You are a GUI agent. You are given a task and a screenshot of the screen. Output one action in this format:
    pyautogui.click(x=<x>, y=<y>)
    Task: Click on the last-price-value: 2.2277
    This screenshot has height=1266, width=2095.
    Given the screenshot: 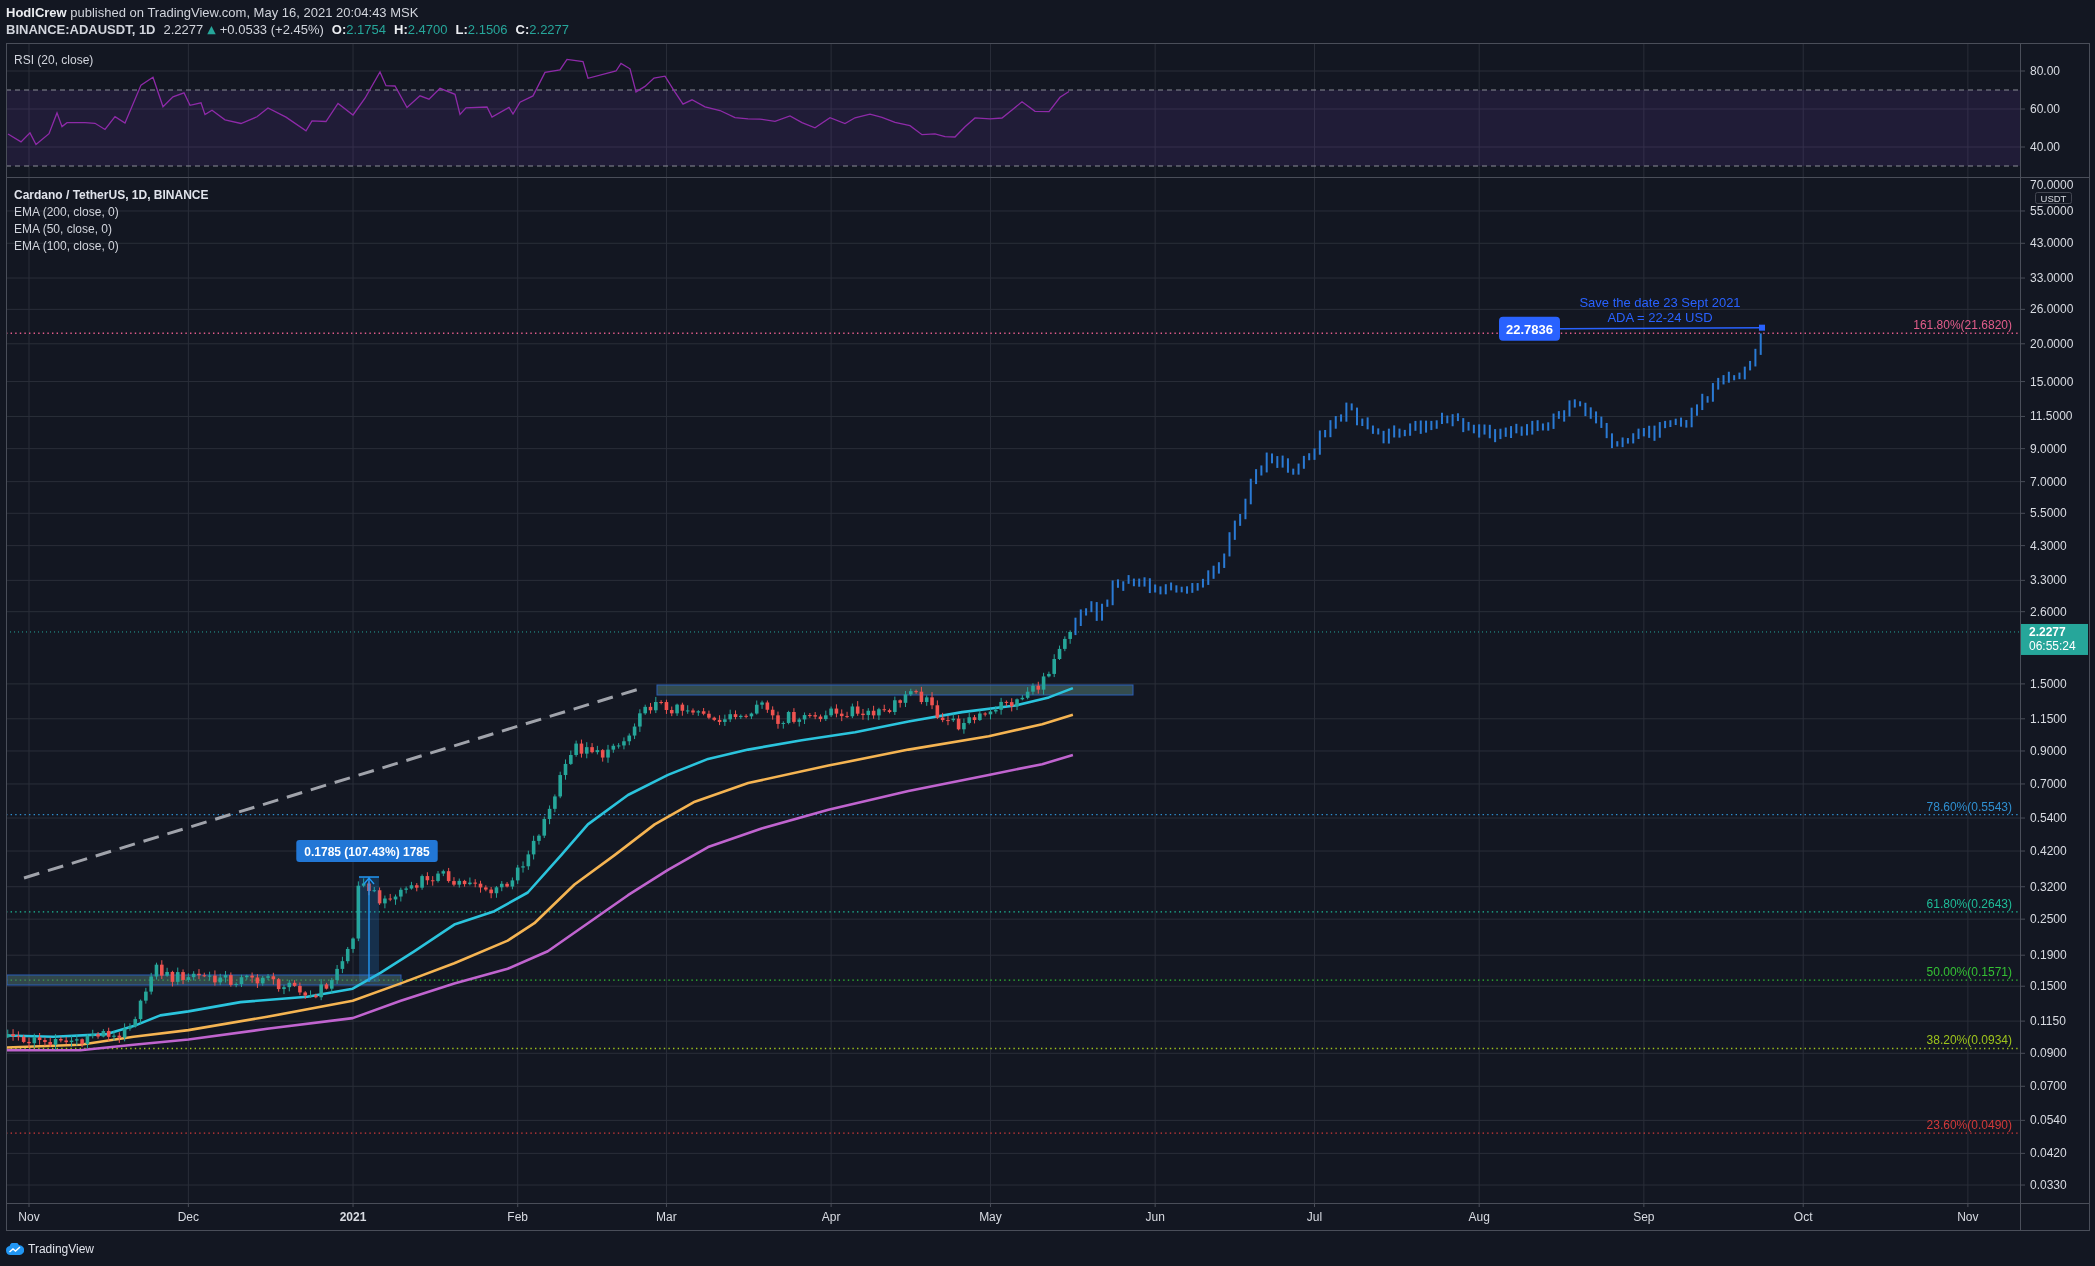 What is the action you would take?
    pyautogui.click(x=2047, y=631)
    